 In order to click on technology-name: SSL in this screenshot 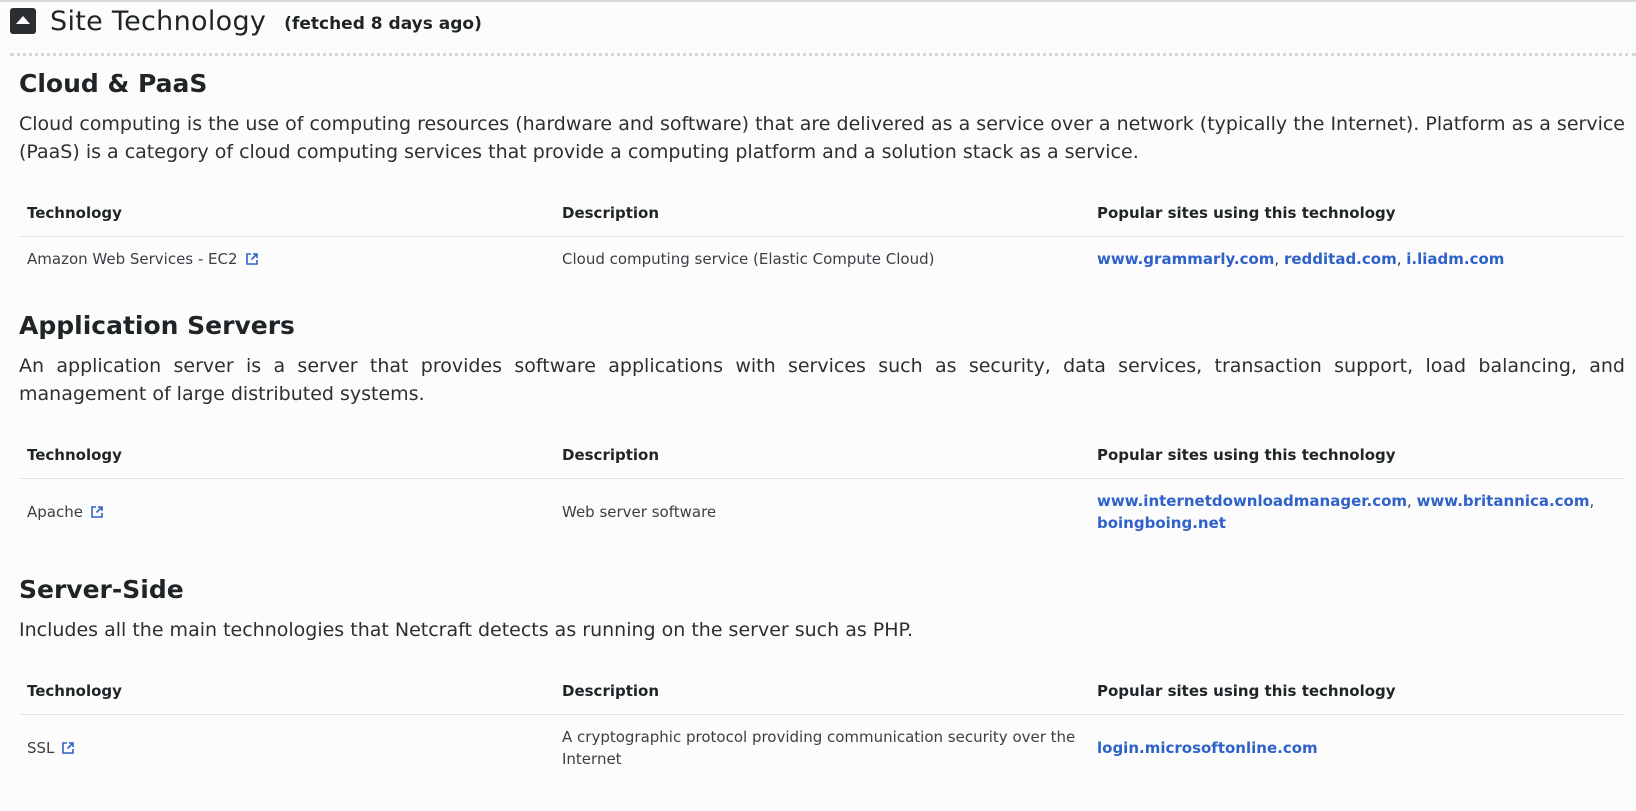, I will do `click(41, 747)`.